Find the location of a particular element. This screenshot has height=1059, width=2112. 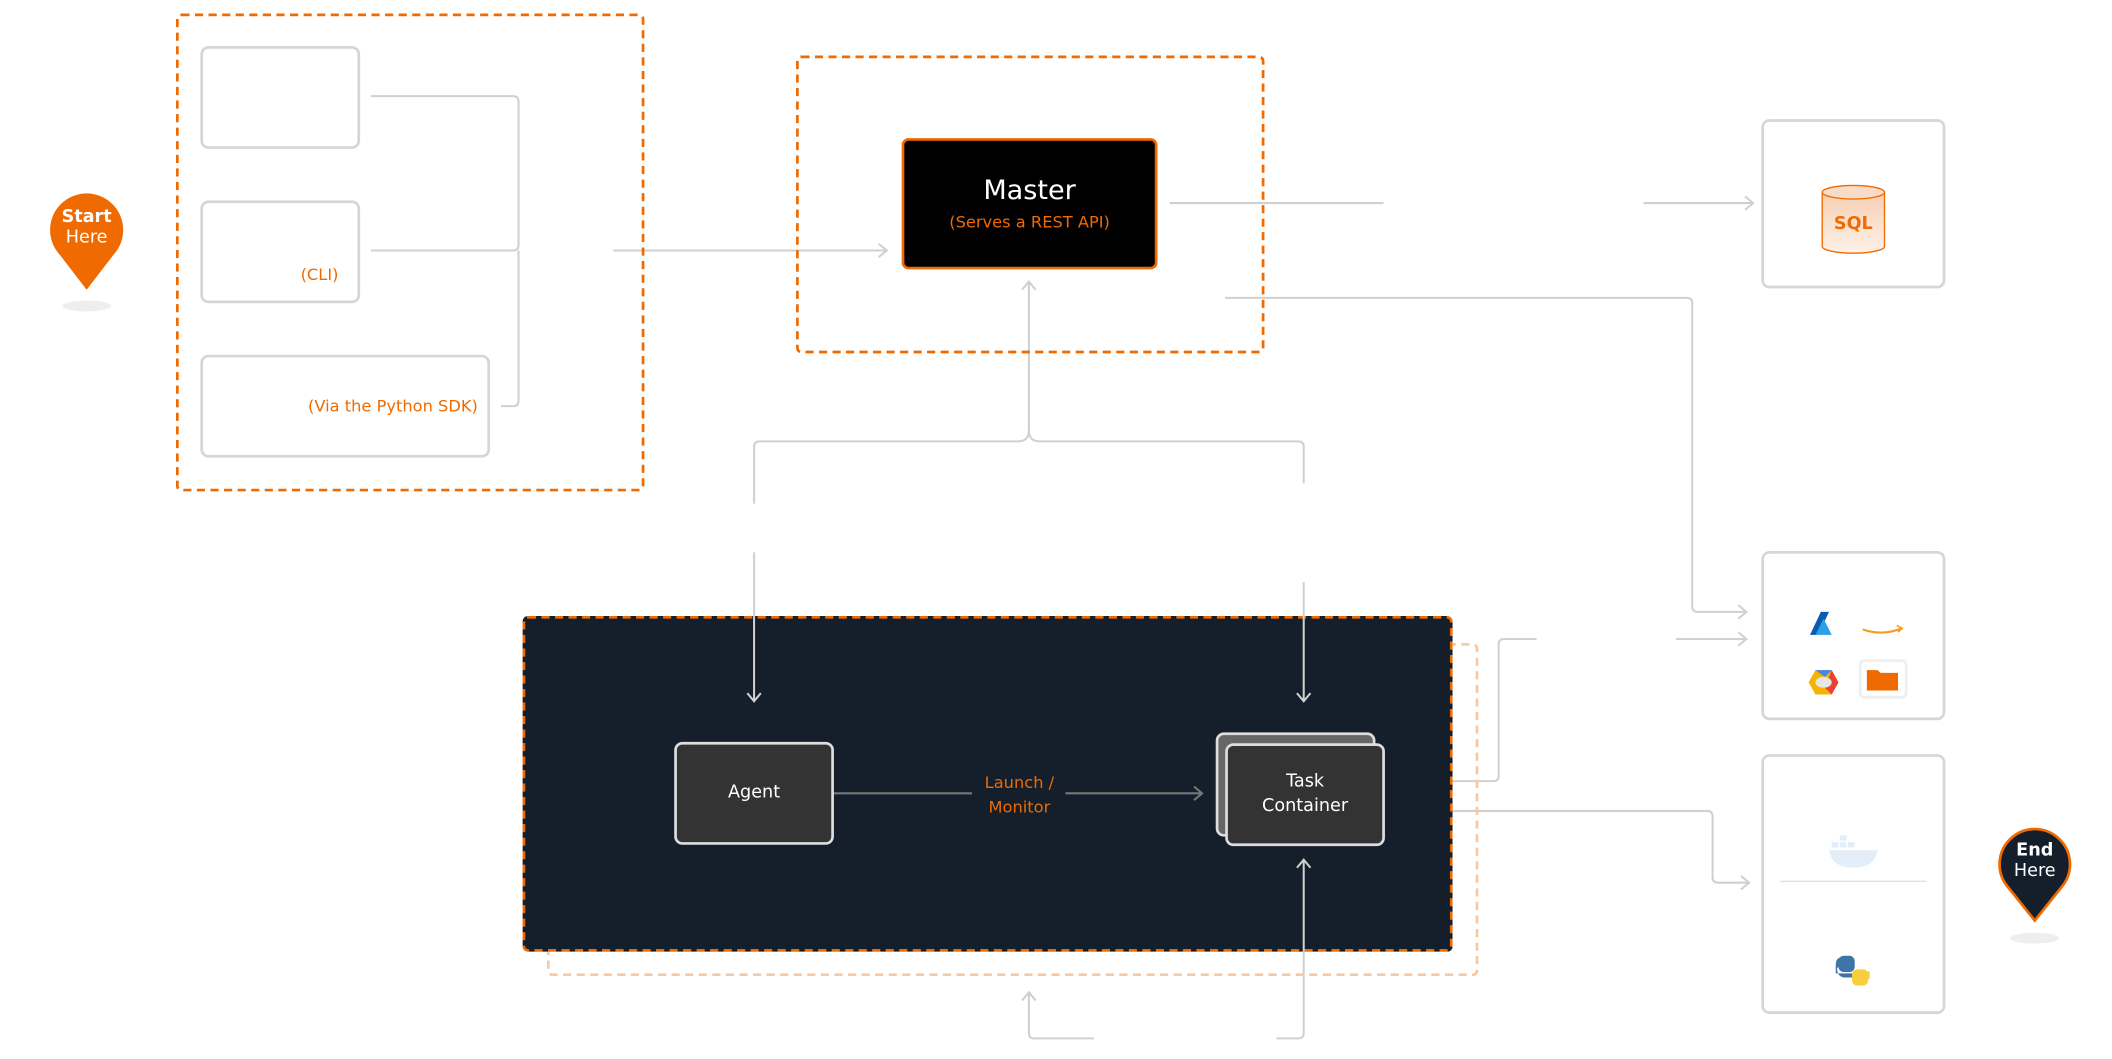

docker-icon is located at coordinates (1853, 851).